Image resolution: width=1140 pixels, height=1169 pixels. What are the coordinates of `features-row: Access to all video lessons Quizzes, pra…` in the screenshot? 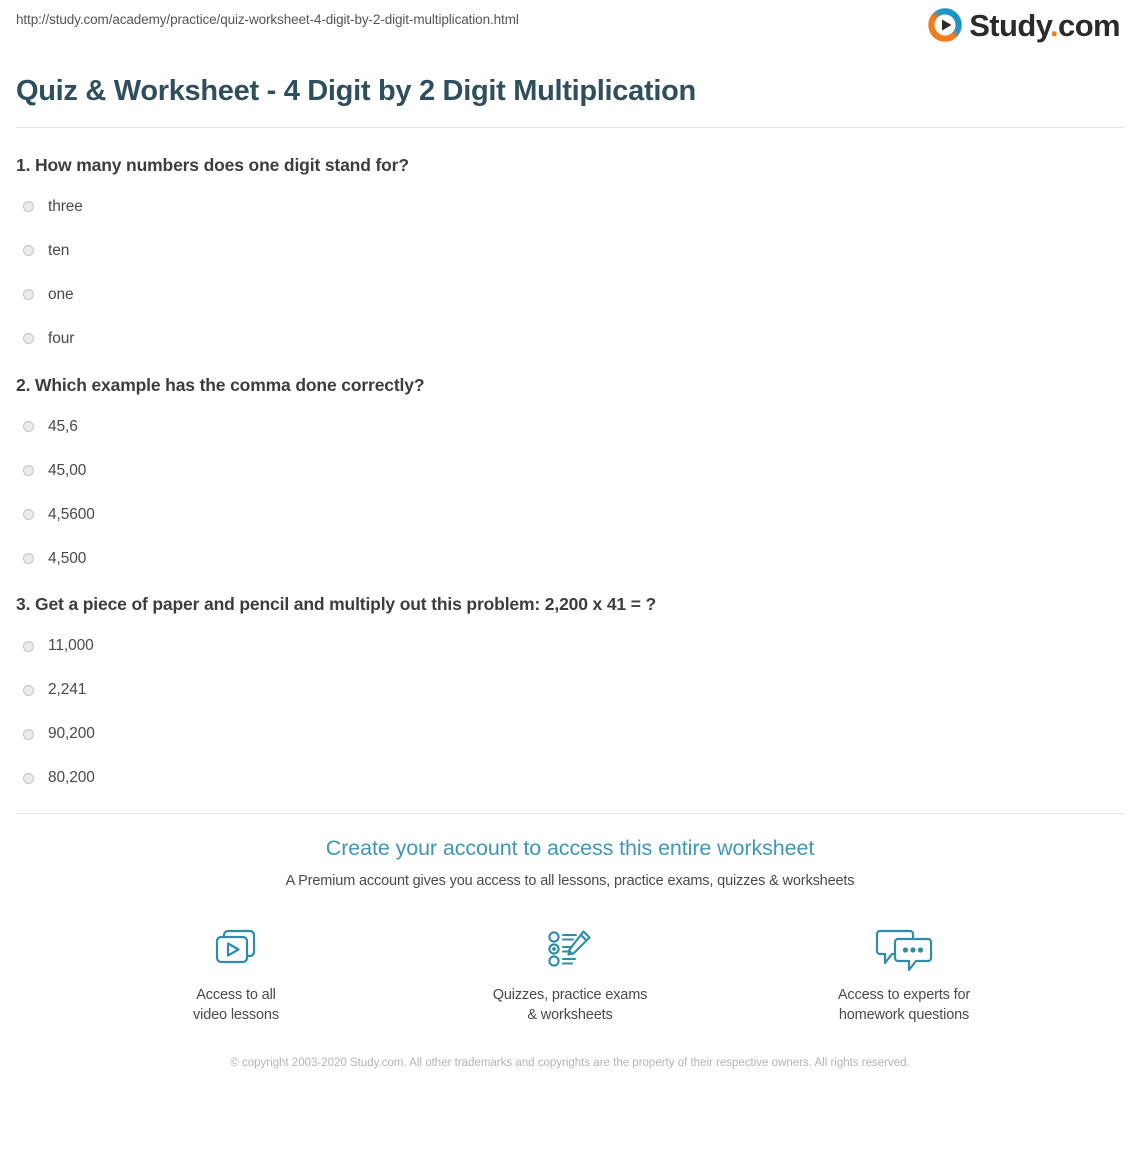 It's located at (570, 974).